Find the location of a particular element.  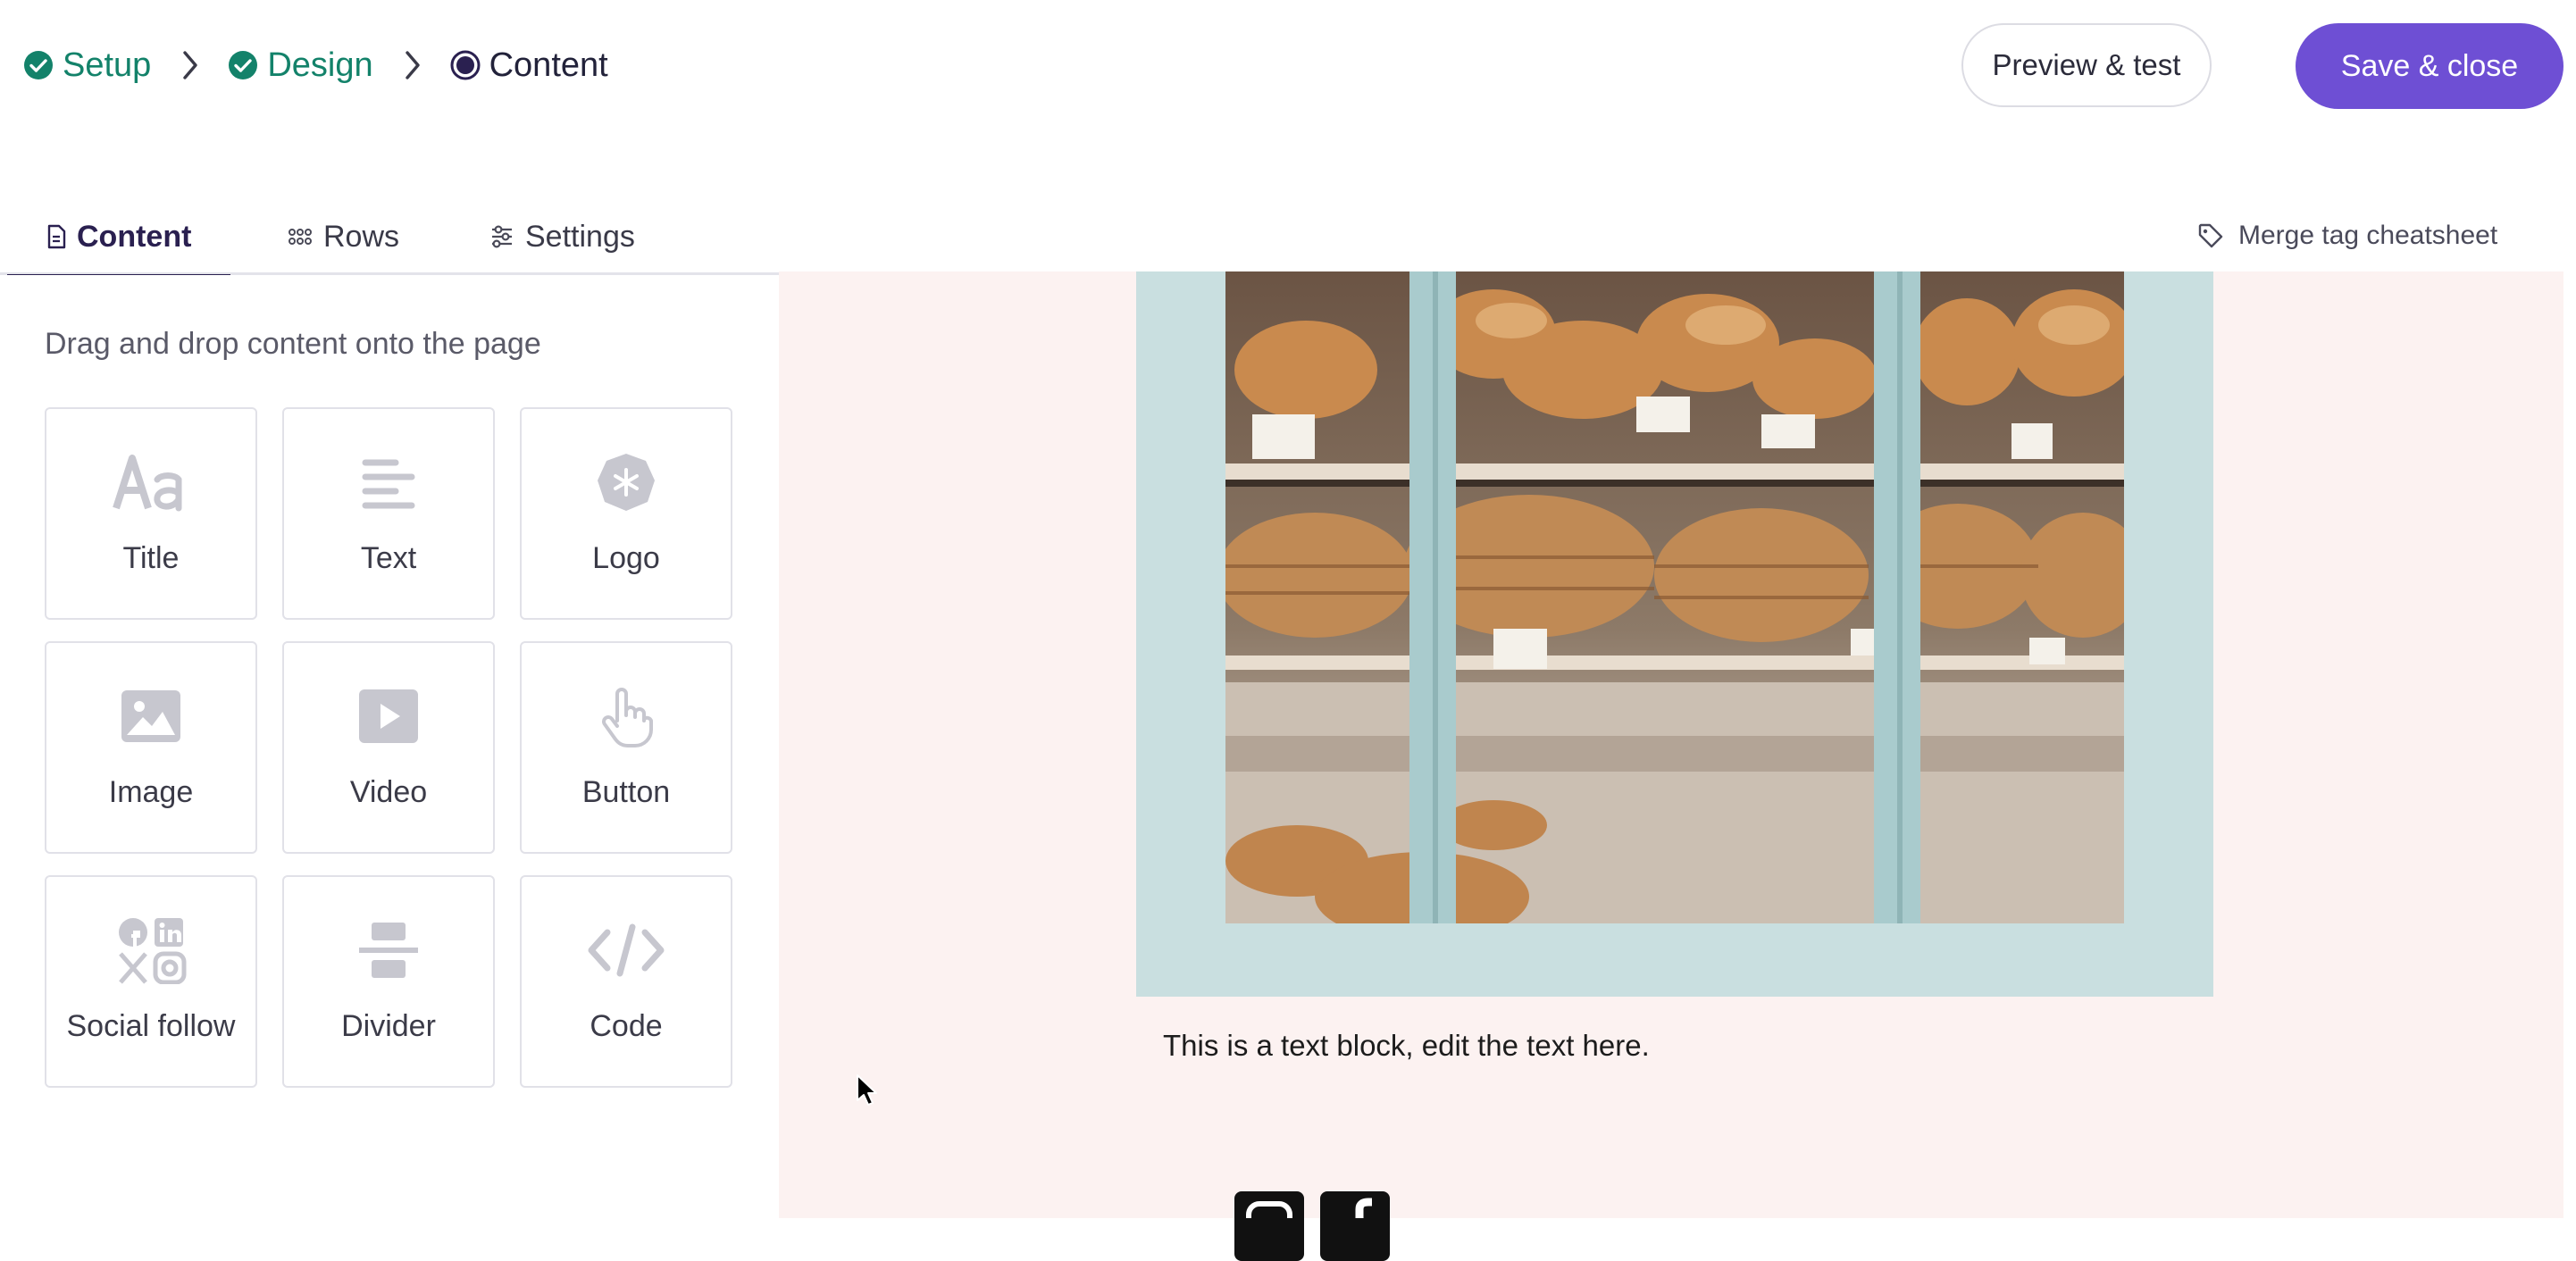

logo-badge-icon is located at coordinates (627, 482).